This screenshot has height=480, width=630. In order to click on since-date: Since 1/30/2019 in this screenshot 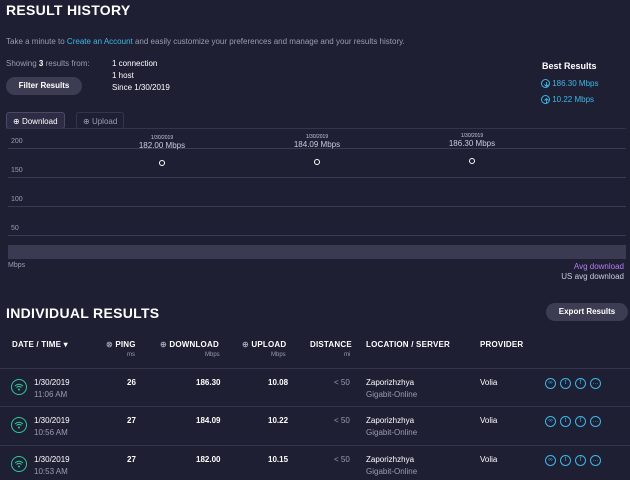, I will do `click(141, 87)`.